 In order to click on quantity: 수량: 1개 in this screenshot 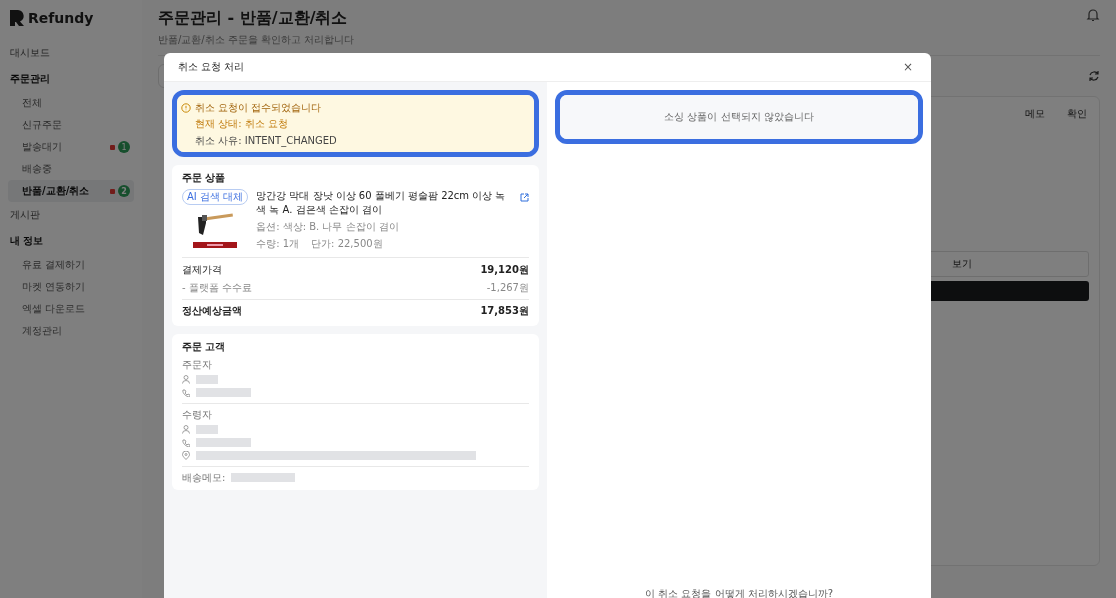, I will do `click(278, 244)`.